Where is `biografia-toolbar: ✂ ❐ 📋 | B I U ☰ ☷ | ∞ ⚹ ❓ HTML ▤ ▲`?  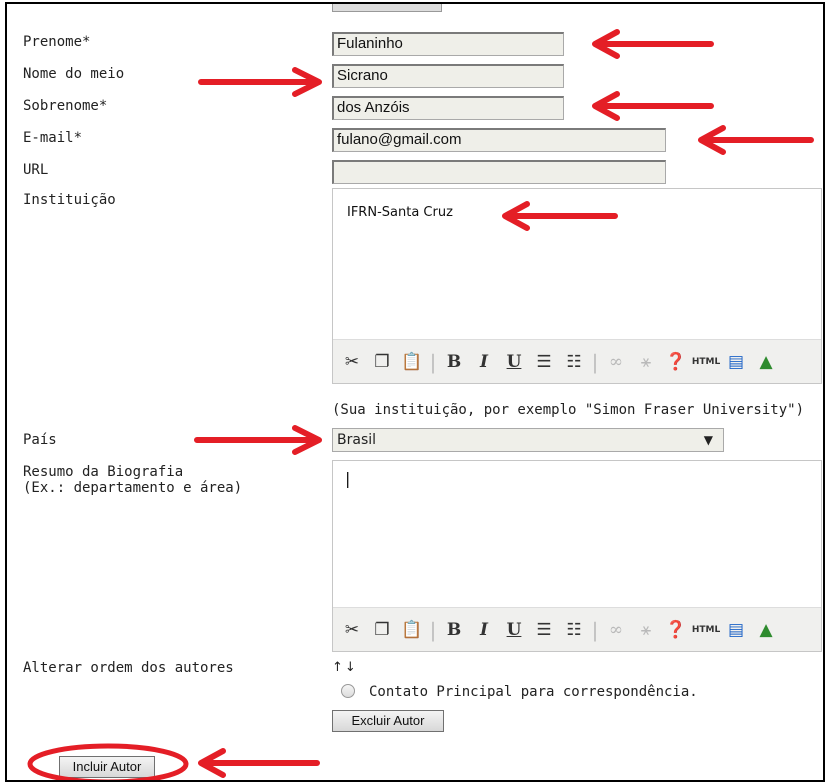 biografia-toolbar: ✂ ❐ 📋 | B I U ☰ ☷ | ∞ ⚹ ❓ HTML ▤ ▲ is located at coordinates (577, 629).